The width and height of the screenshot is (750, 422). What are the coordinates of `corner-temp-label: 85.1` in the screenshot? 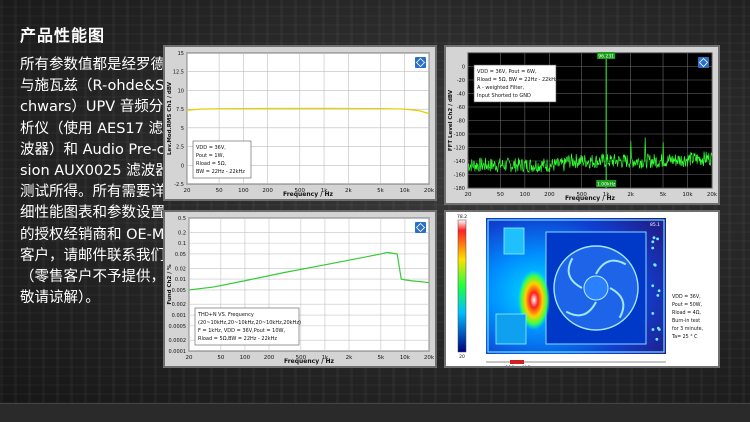 It's located at (655, 225).